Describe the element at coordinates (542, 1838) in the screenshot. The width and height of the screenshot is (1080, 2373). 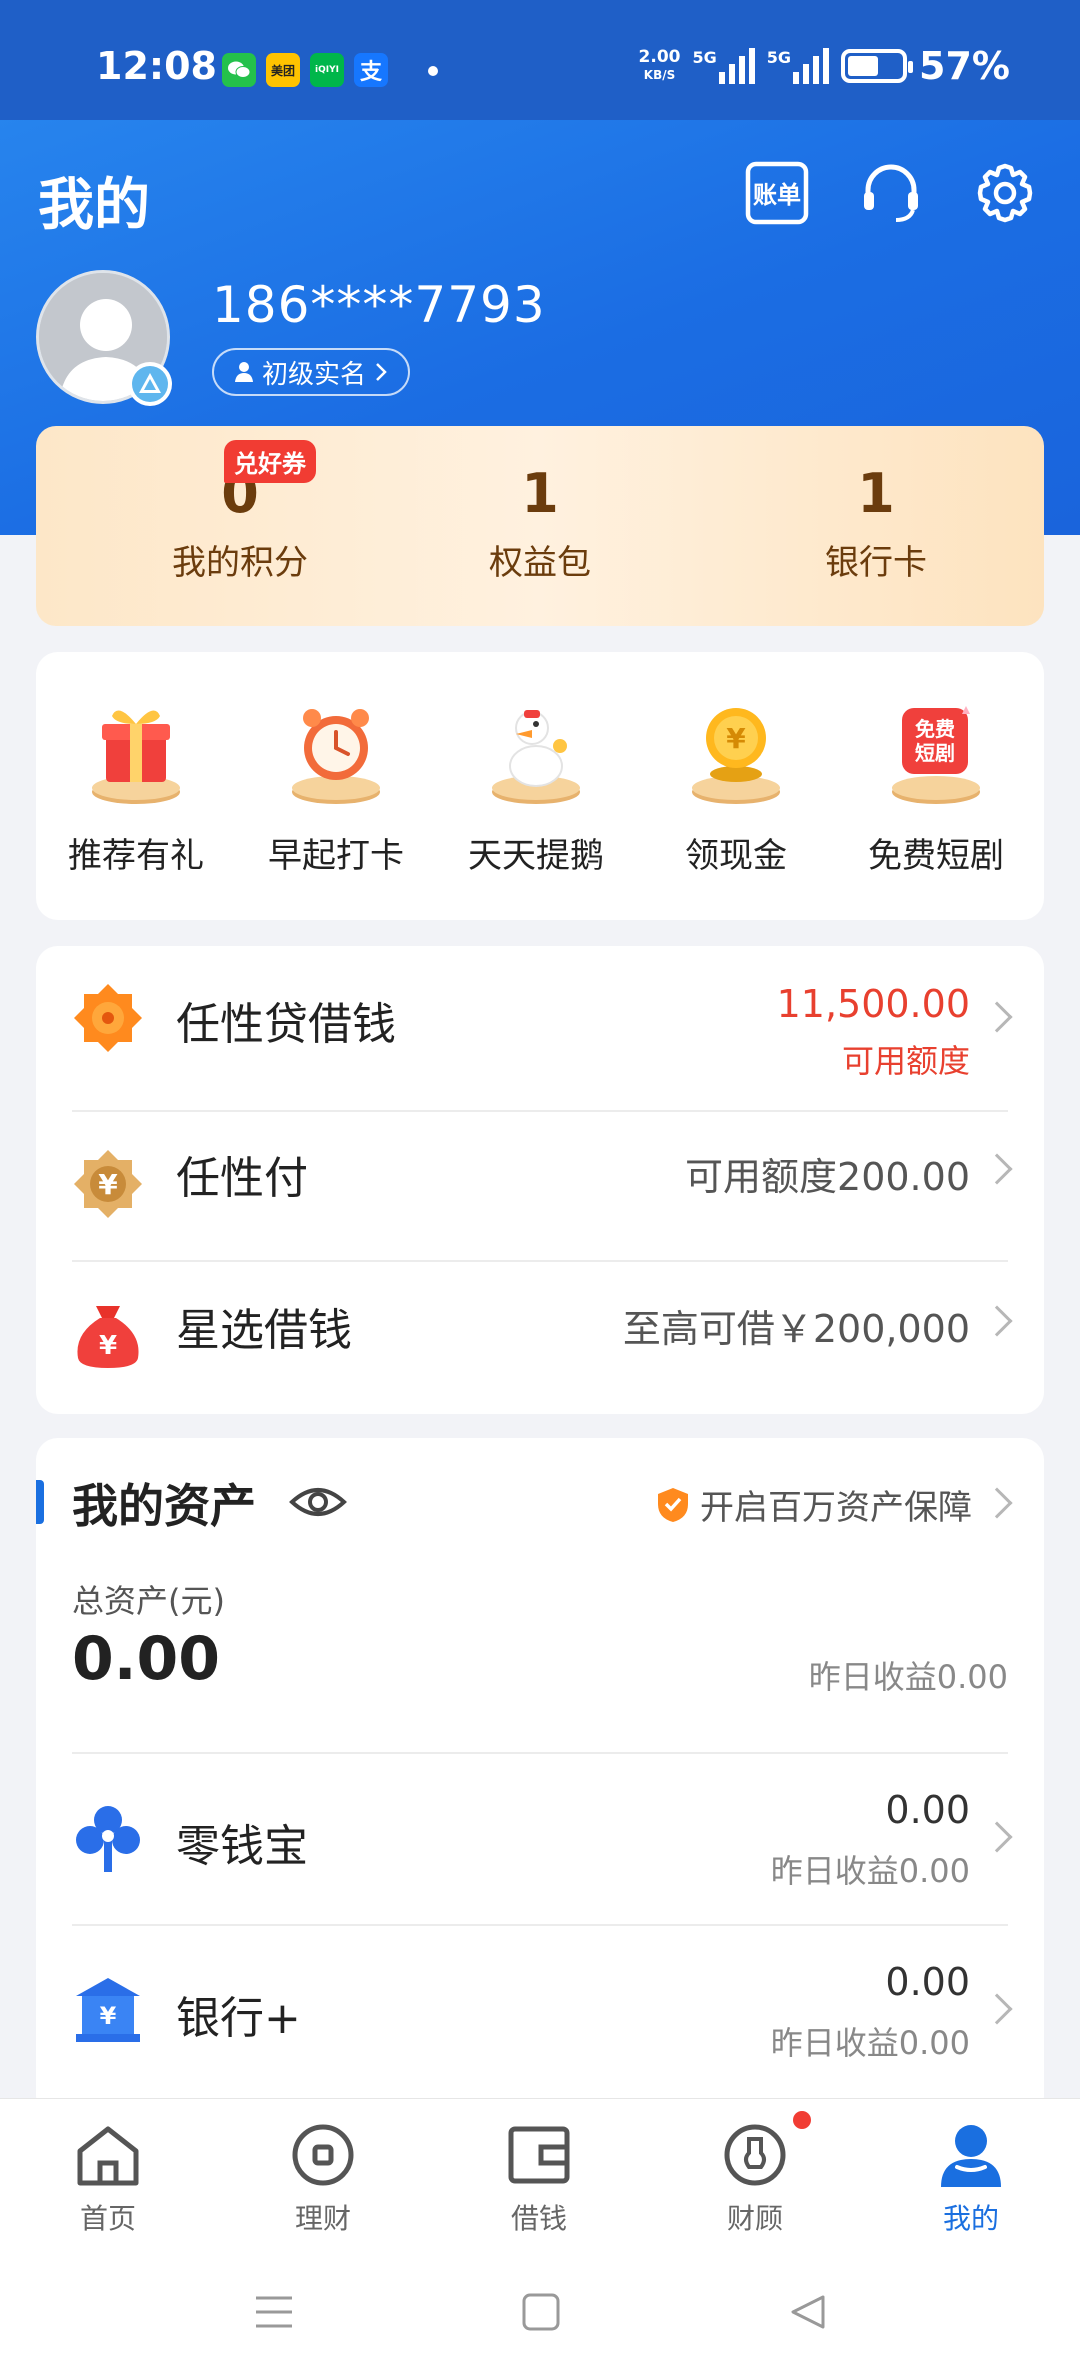
I see `asset-row-lingqianbao: 零钱宝 0.00 昨日收益0.00` at that location.